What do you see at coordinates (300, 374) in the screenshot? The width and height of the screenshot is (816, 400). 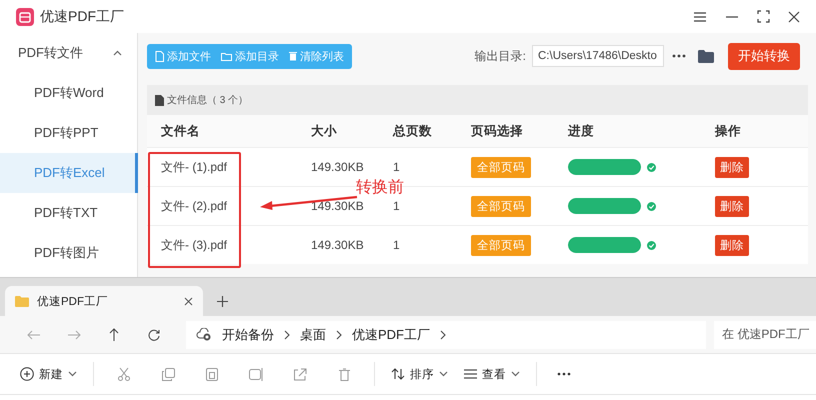 I see `share-icon` at bounding box center [300, 374].